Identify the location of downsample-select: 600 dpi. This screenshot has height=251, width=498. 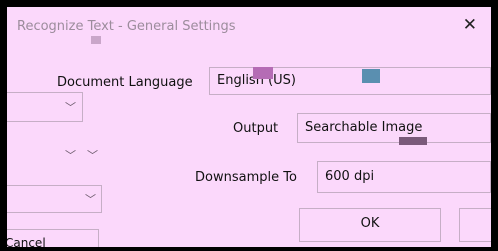
(404, 177).